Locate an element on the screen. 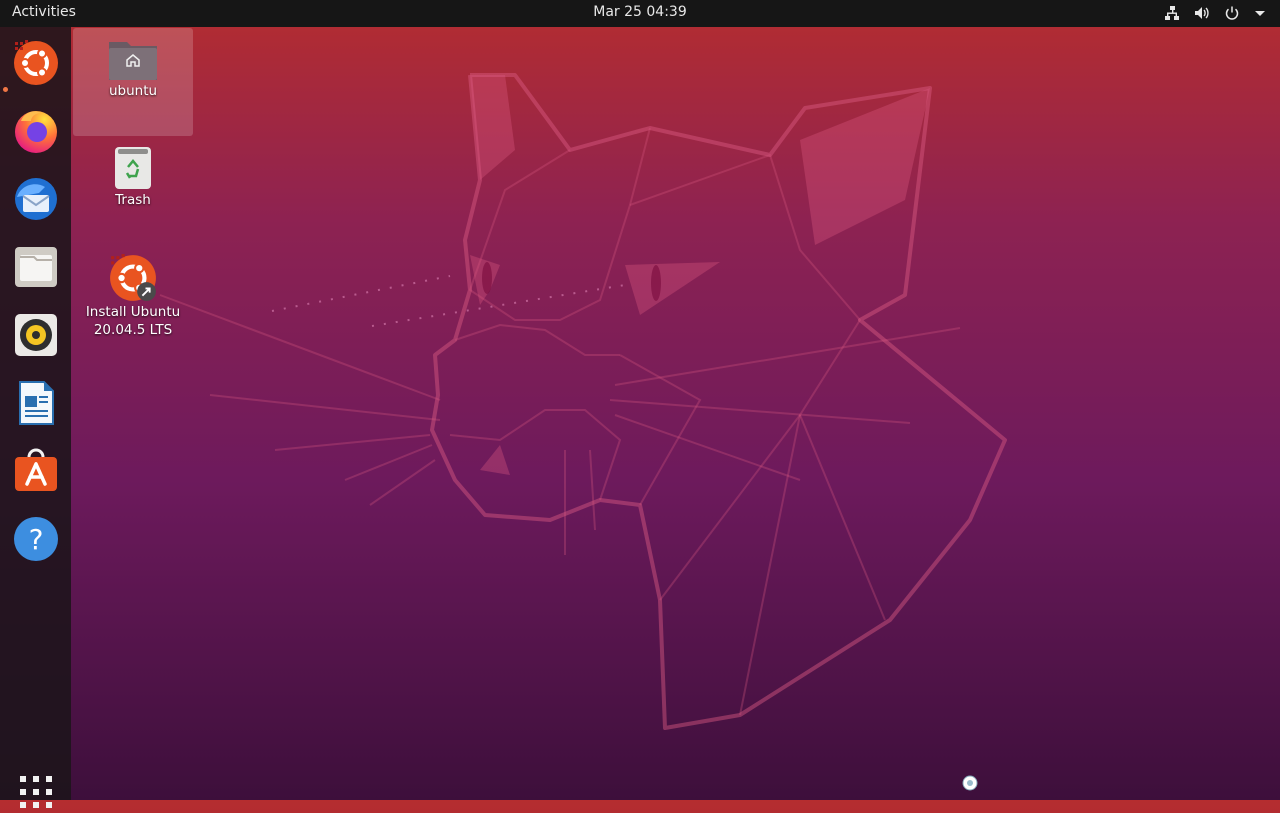  dock-item-help: ? is located at coordinates (36, 539).